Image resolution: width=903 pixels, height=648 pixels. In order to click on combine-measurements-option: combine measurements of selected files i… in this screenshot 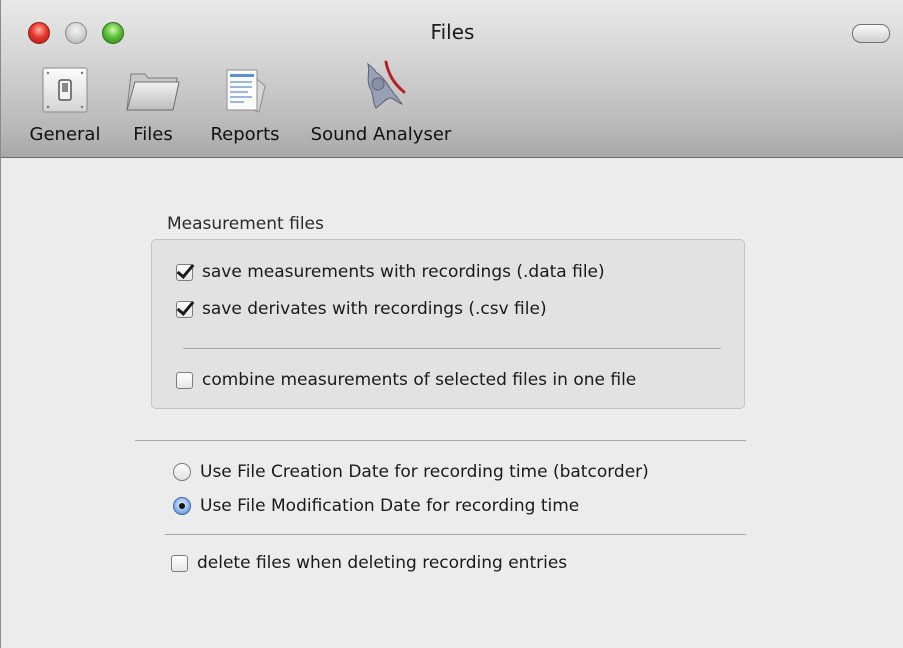, I will do `click(406, 380)`.